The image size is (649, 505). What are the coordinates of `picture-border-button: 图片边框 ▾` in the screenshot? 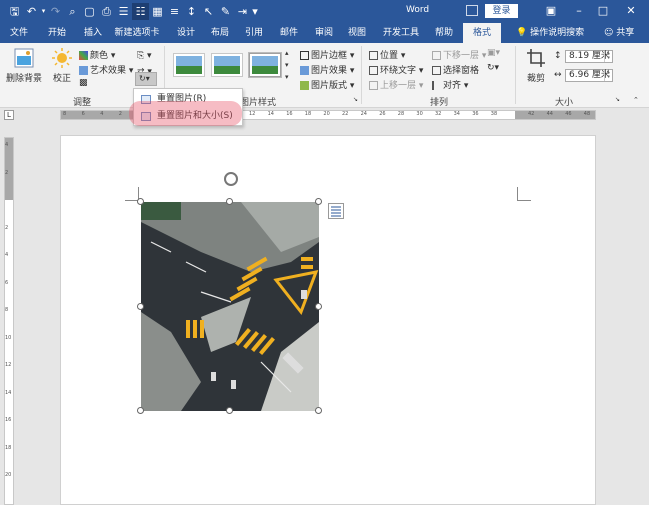 It's located at (327, 54).